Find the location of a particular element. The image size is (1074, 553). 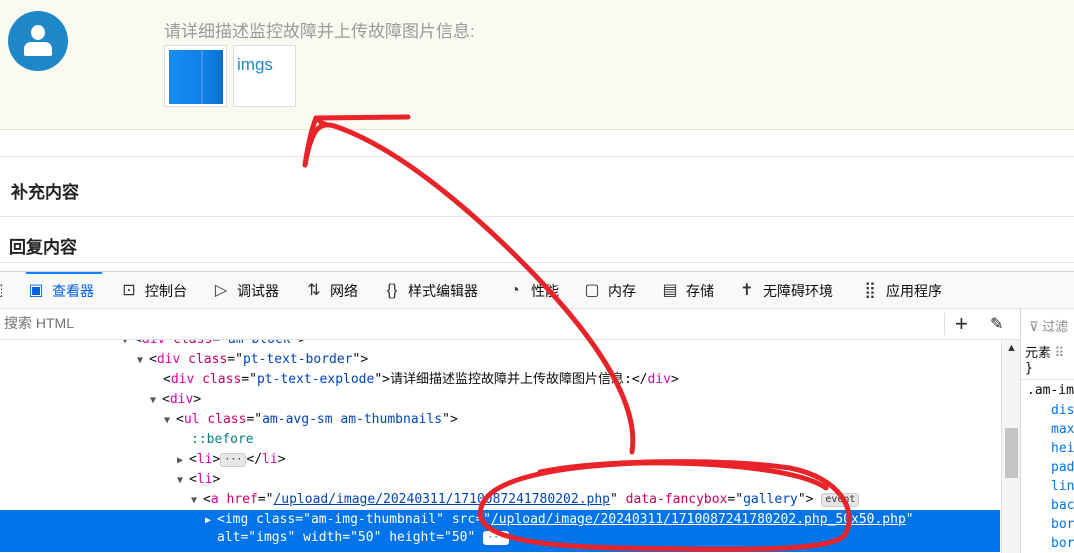

supplement-title: 补充内容 is located at coordinates (45, 192).